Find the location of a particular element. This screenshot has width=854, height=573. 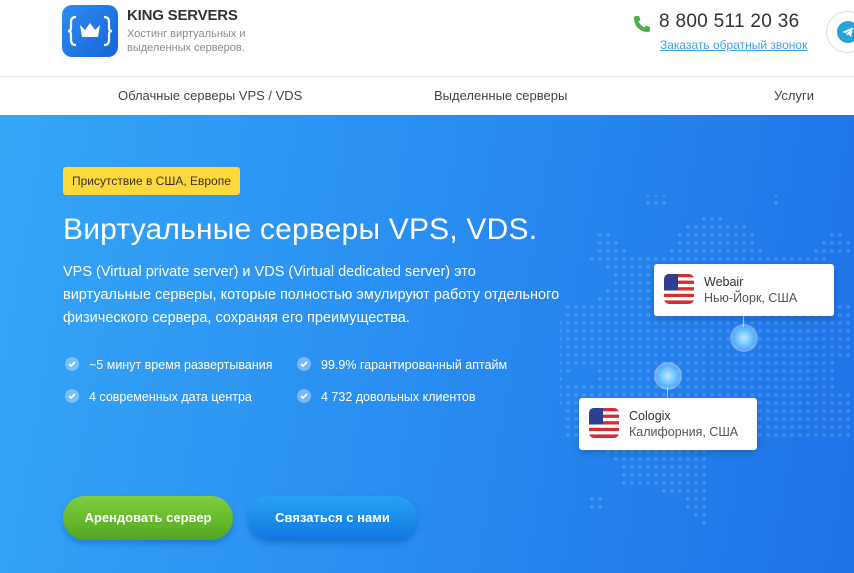

telegram-button is located at coordinates (840, 32).